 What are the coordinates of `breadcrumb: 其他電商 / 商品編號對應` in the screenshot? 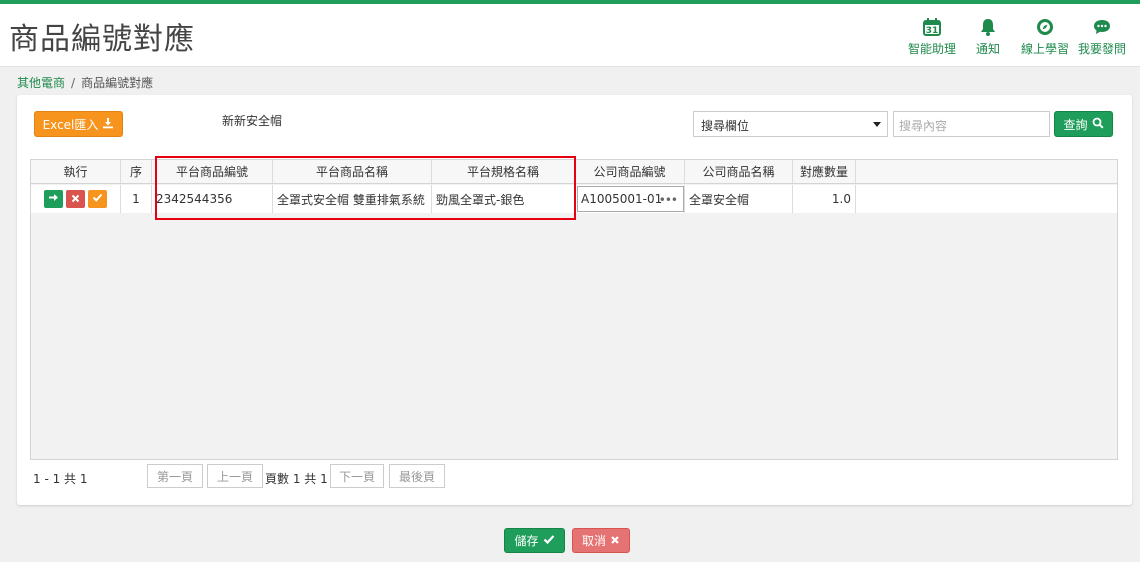 It's located at (85, 82).